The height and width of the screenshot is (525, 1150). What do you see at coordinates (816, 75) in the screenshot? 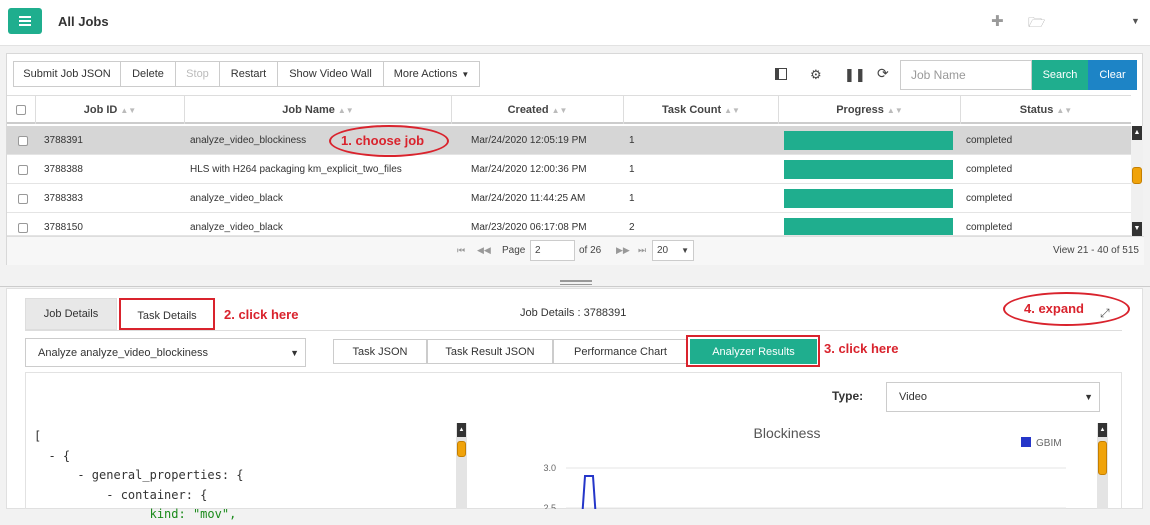
I see `gear-icon: ⚙` at bounding box center [816, 75].